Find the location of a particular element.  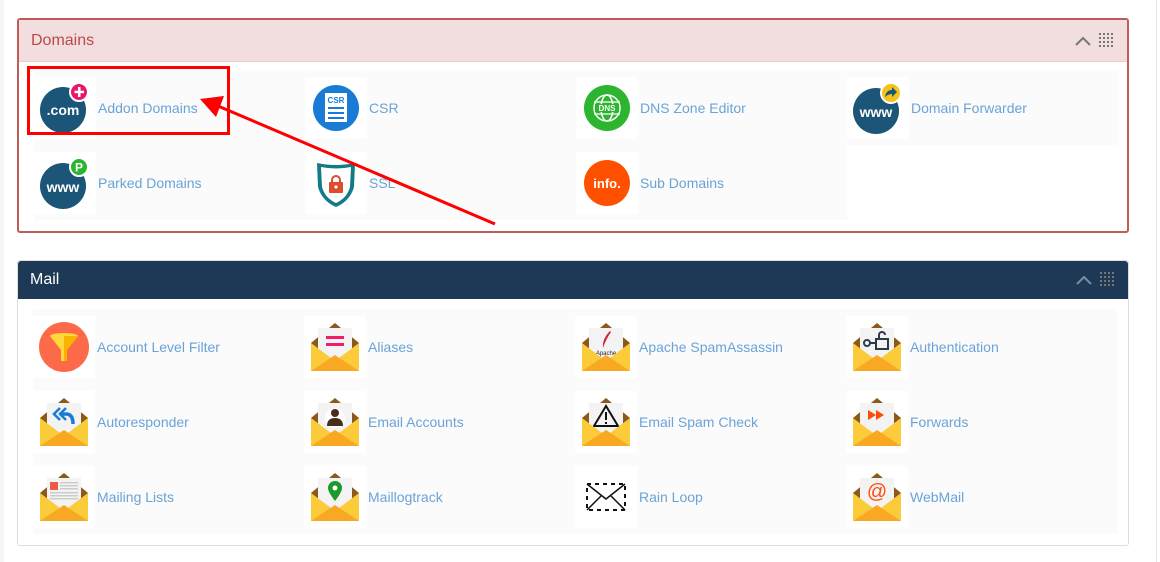

item-label: Authentication is located at coordinates (954, 347).